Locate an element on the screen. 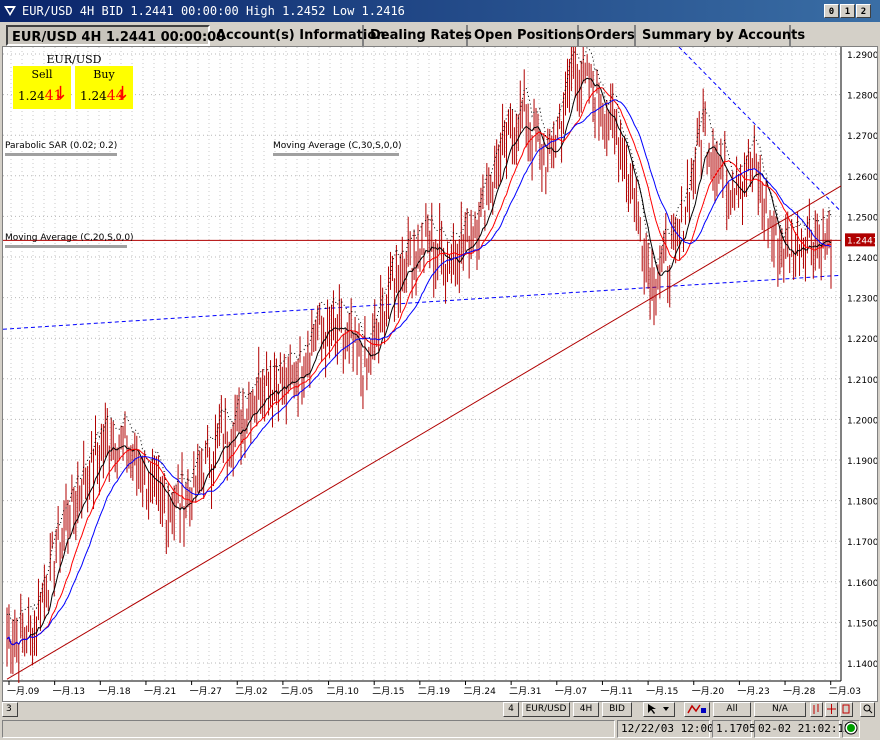 The image size is (880, 740). quote-panel: EUR/USD Sell 1.2441 ↓ Buy 1.2444 ↓ is located at coordinates (74, 81).